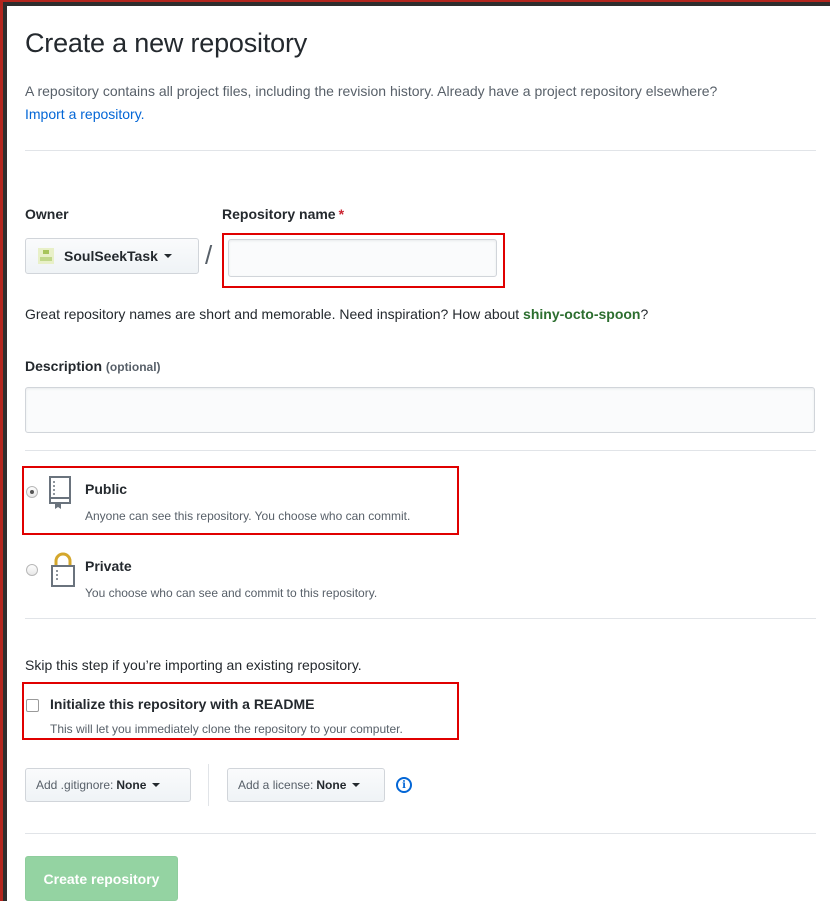  Describe the element at coordinates (331, 785) in the screenshot. I see `license-value: None` at that location.